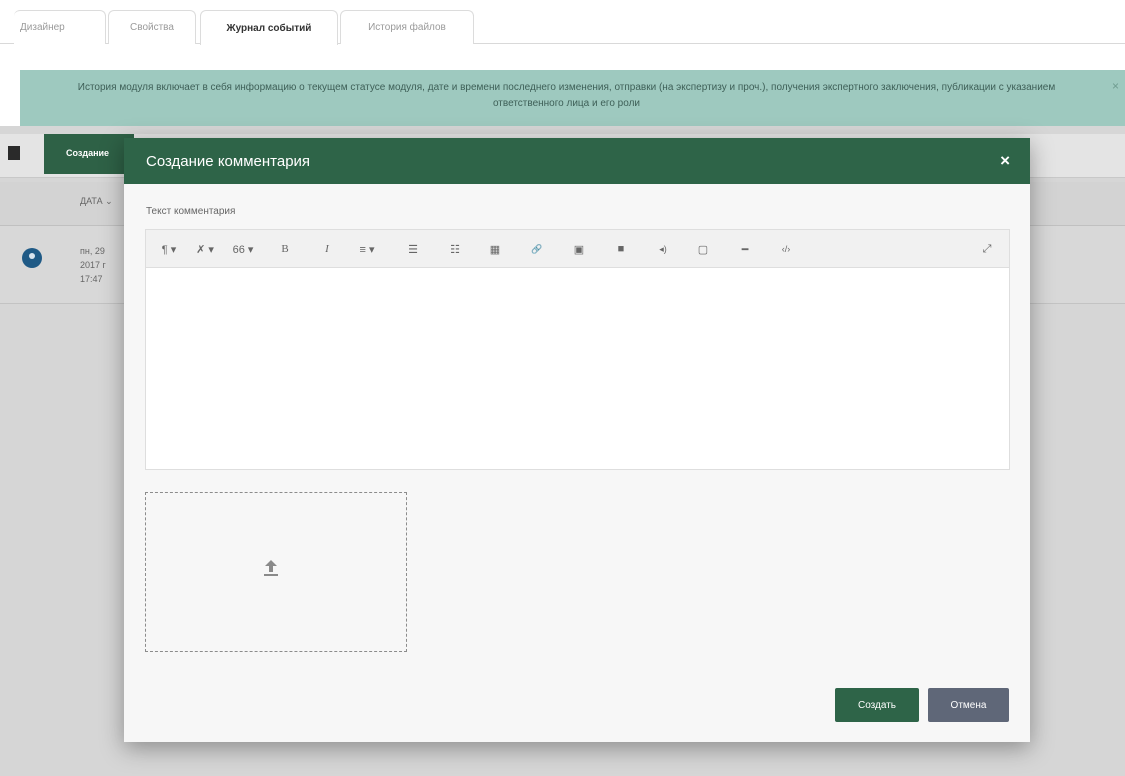 The image size is (1125, 776). What do you see at coordinates (577, 161) in the screenshot?
I see `modal-header: Создание комментария ×` at bounding box center [577, 161].